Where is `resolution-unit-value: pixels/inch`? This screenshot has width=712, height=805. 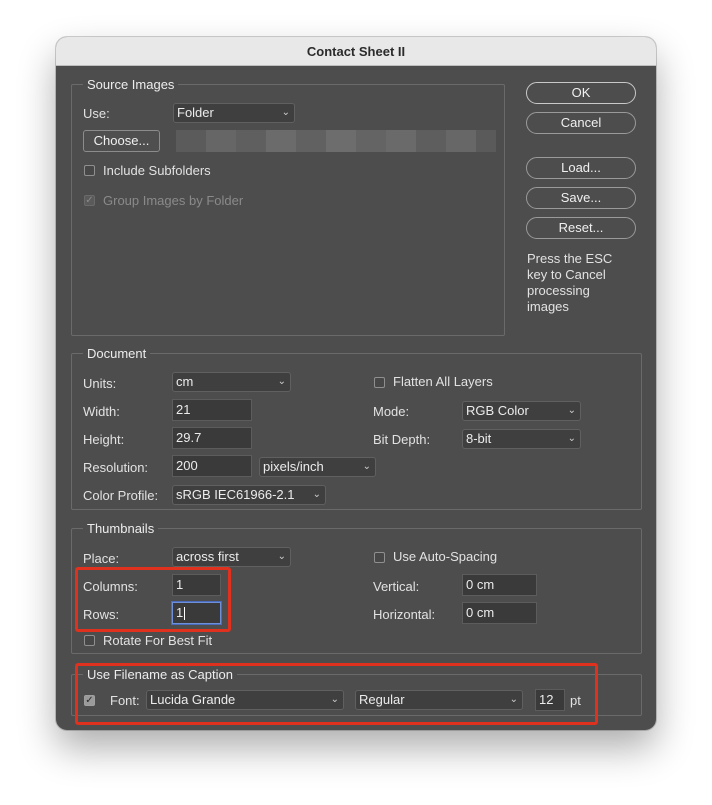 resolution-unit-value: pixels/inch is located at coordinates (293, 466).